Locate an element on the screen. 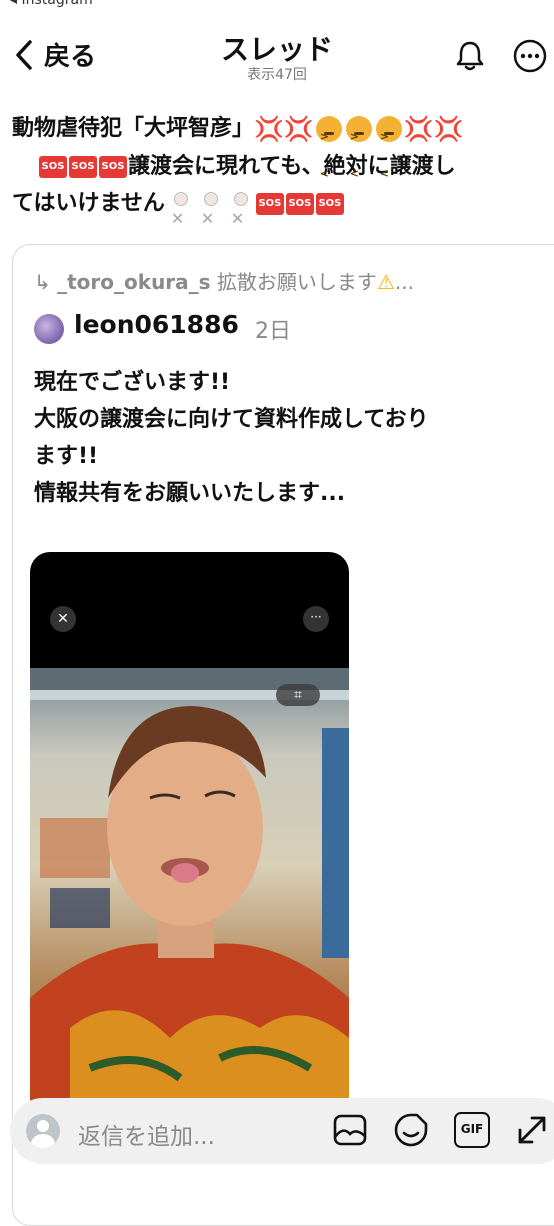 The width and height of the screenshot is (554, 1226). sticker-icon is located at coordinates (411, 1130).